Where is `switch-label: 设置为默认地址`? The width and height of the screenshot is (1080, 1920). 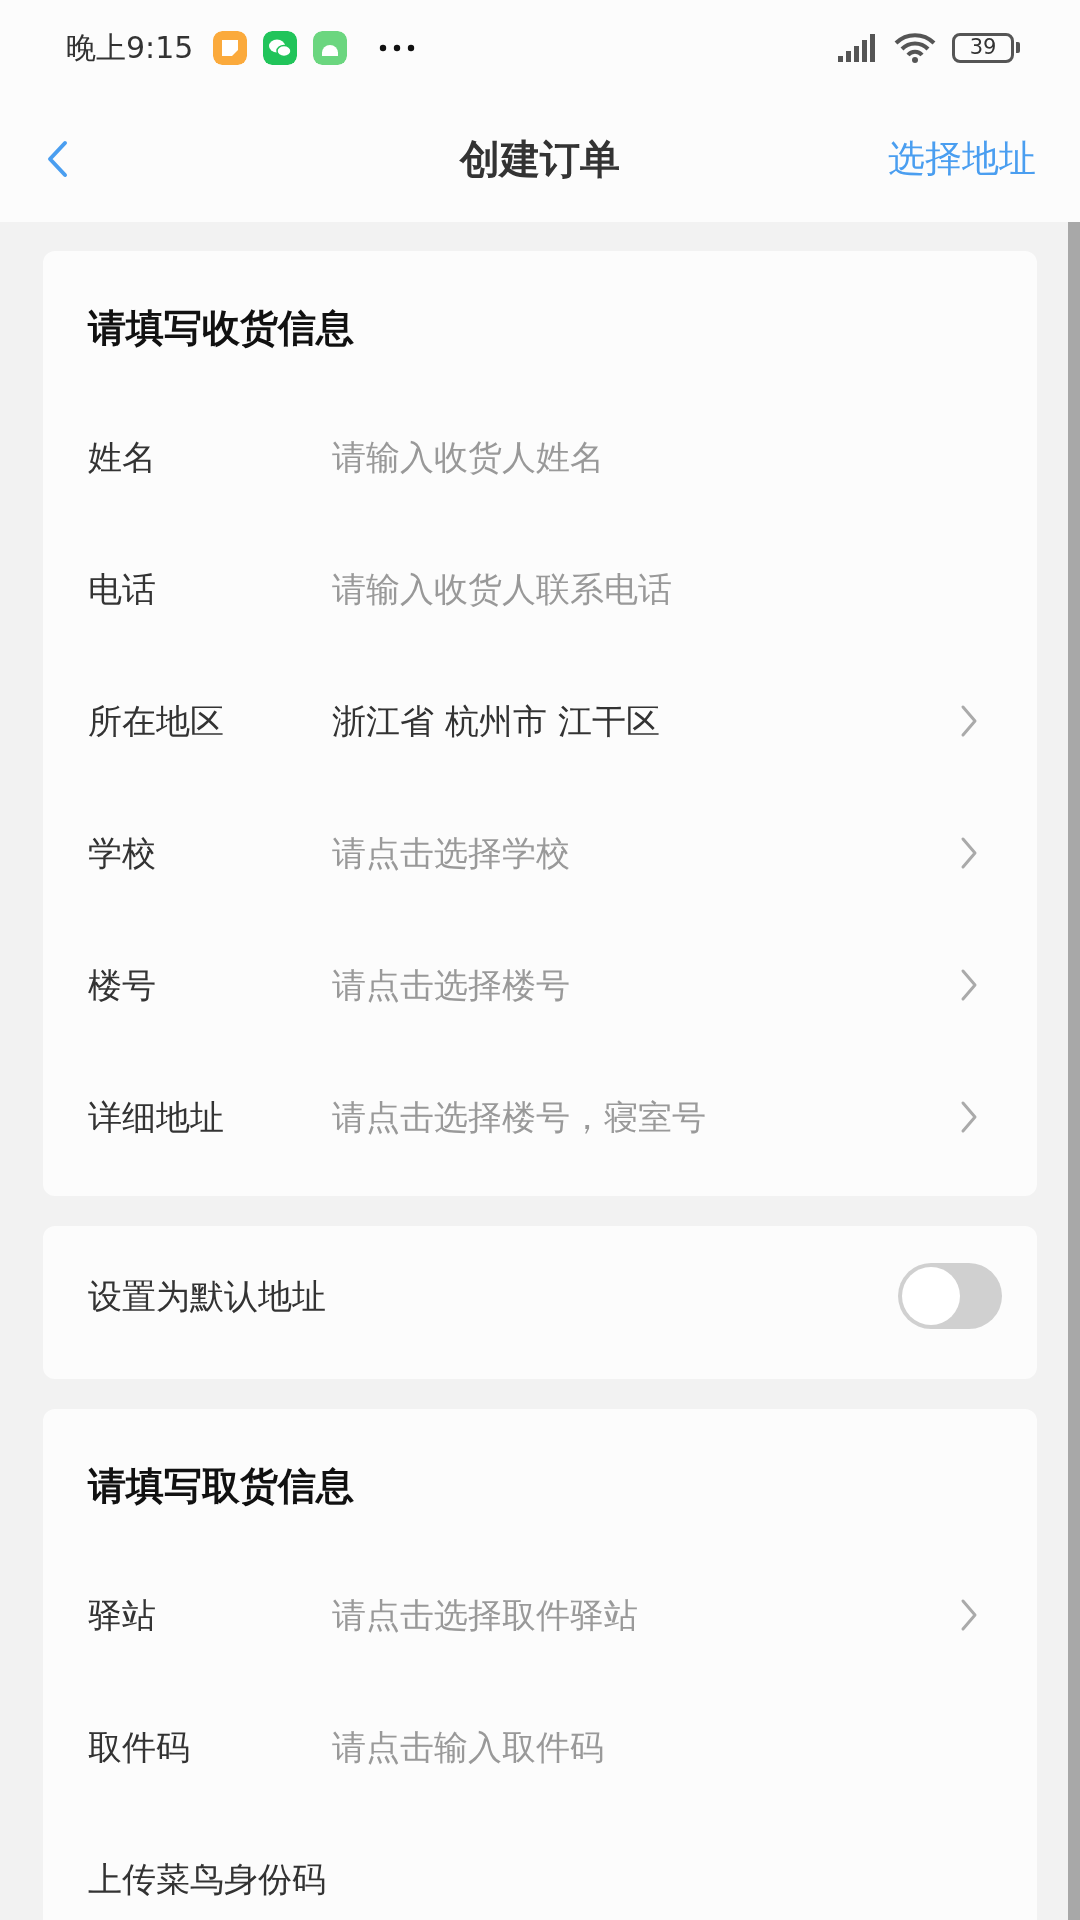 switch-label: 设置为默认地址 is located at coordinates (207, 1296).